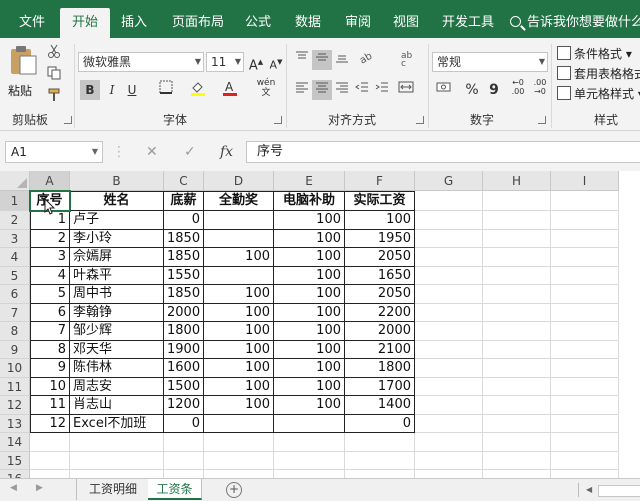 This screenshot has height=501, width=640. What do you see at coordinates (113, 489) in the screenshot?
I see `sheet-tab-salary-detail: 工资明细` at bounding box center [113, 489].